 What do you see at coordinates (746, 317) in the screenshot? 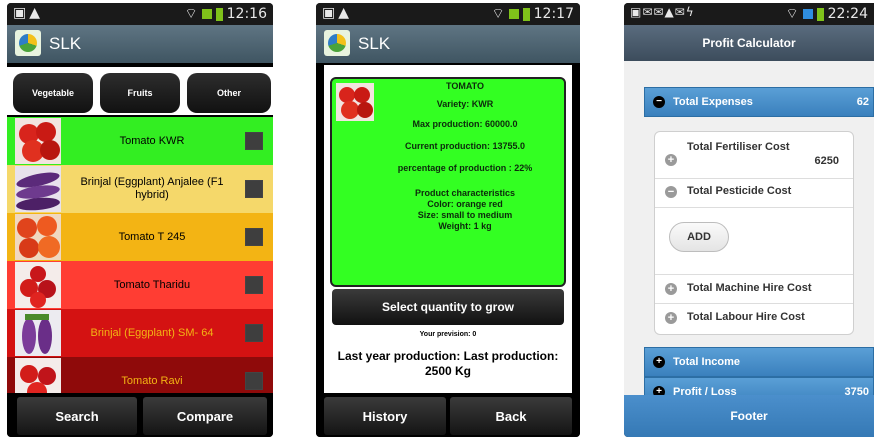
I see `labour-hire-label: Total Labour Hire Cost` at bounding box center [746, 317].